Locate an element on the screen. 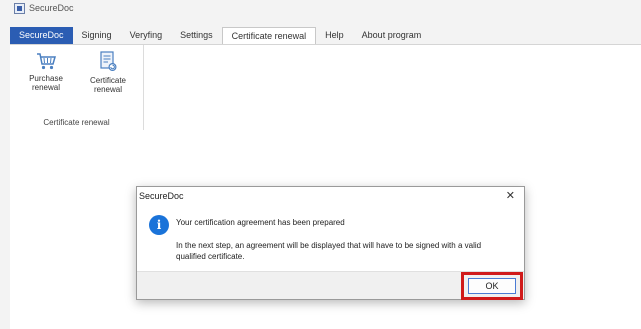 The height and width of the screenshot is (329, 641). tab-signing: Signing is located at coordinates (97, 35).